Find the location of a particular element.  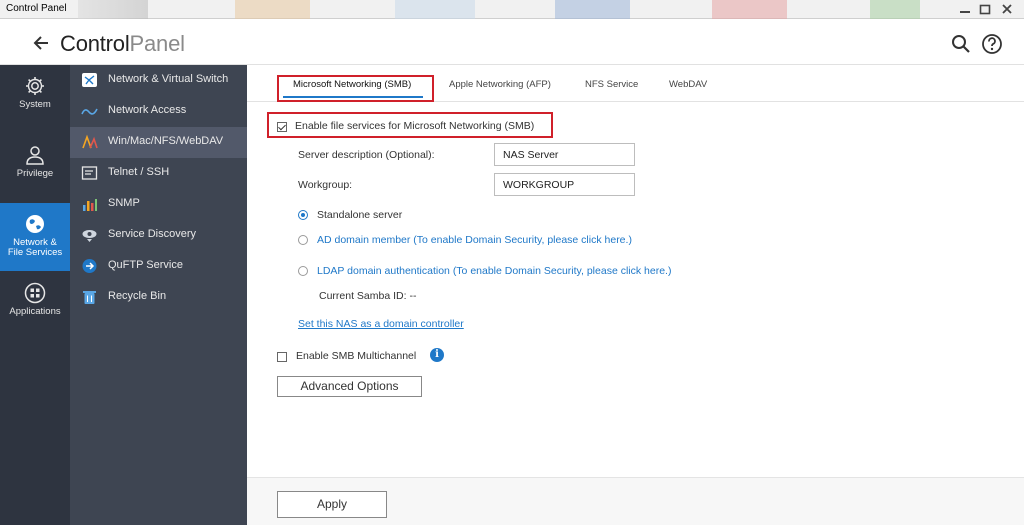

standalone-server-radio is located at coordinates (303, 215).